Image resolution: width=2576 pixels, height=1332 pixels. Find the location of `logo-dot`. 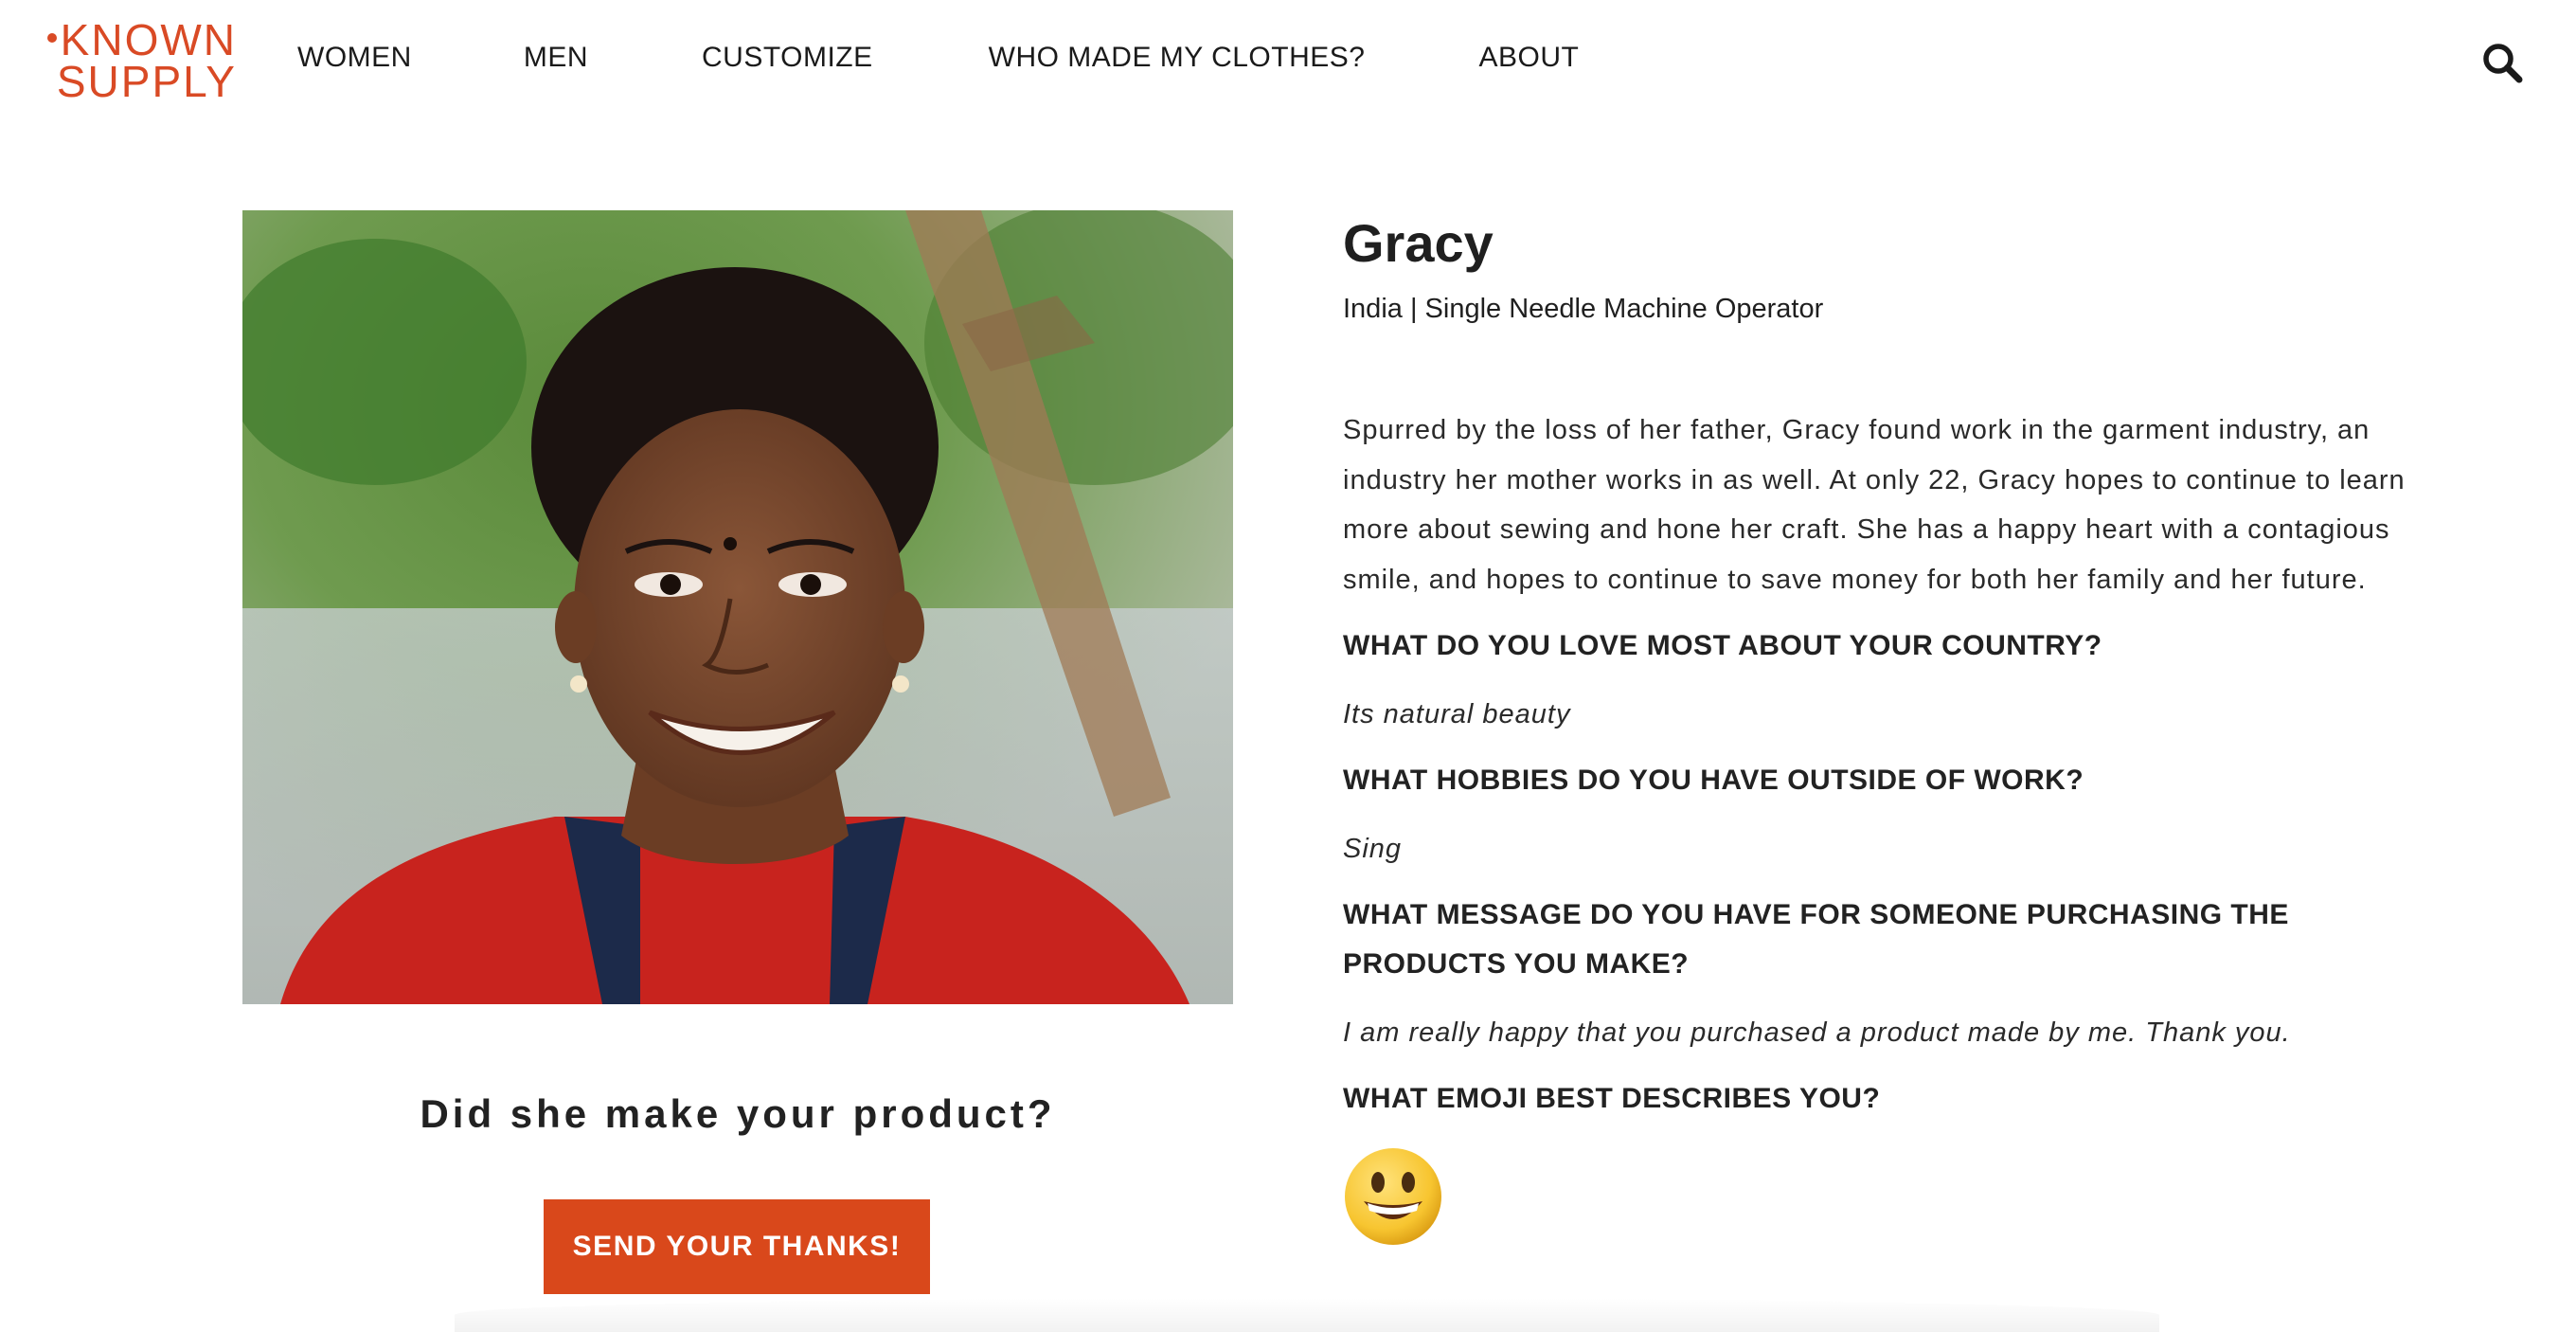

logo-dot is located at coordinates (51, 37).